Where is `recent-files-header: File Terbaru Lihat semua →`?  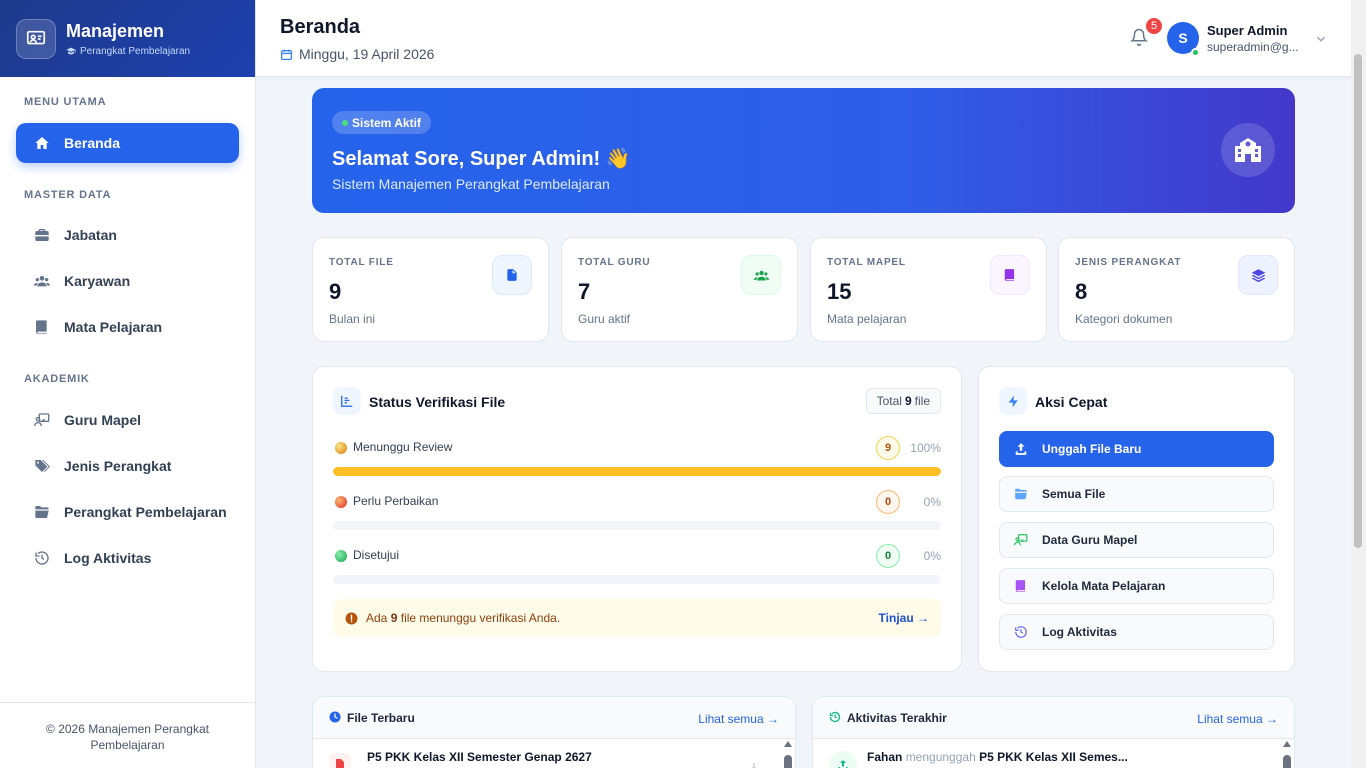 recent-files-header: File Terbaru Lihat semua → is located at coordinates (554, 718).